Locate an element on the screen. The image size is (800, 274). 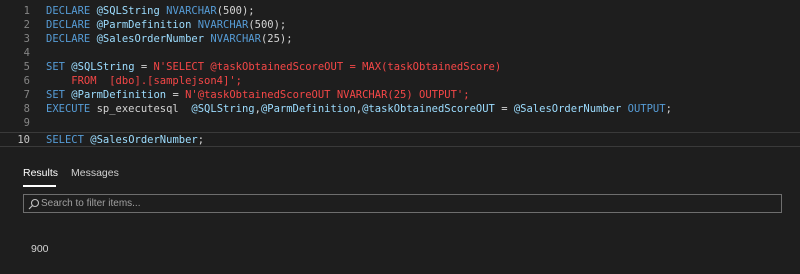
code-token: SELECT is located at coordinates (68, 140).